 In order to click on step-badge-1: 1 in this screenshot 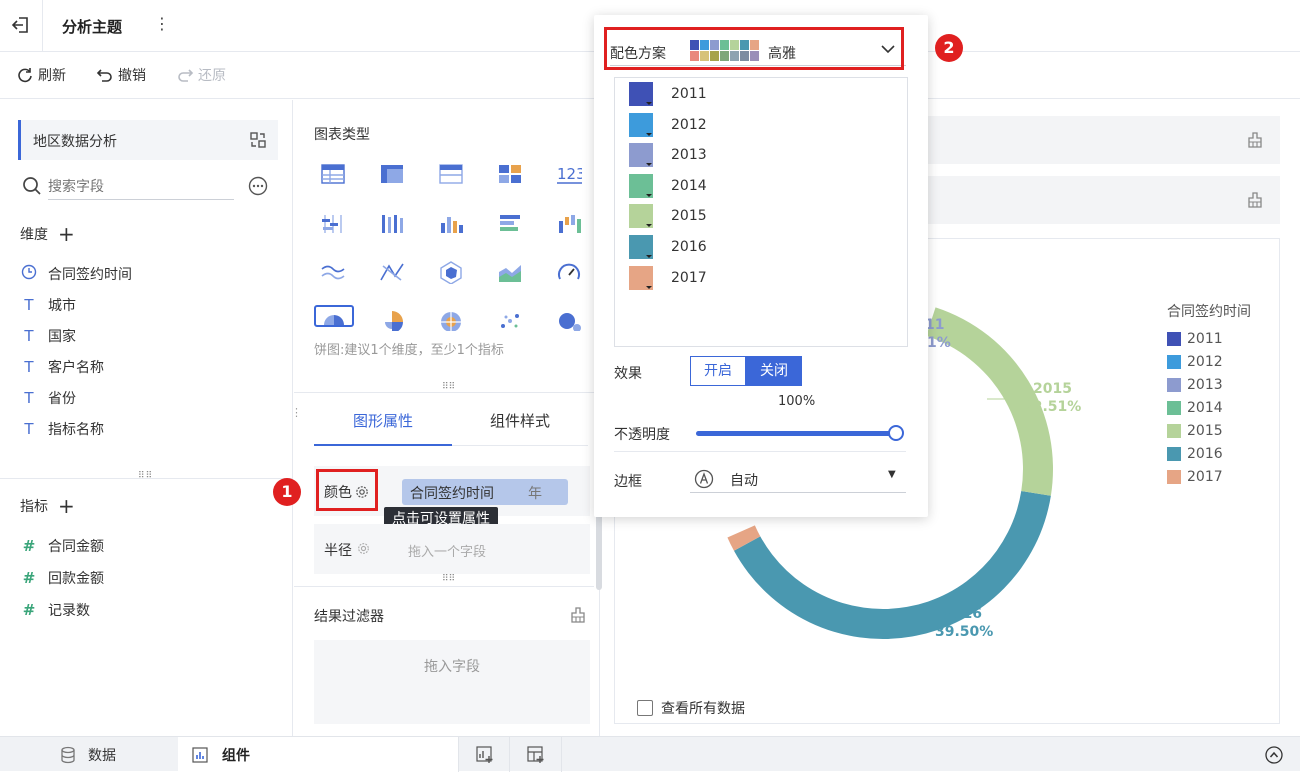, I will do `click(287, 492)`.